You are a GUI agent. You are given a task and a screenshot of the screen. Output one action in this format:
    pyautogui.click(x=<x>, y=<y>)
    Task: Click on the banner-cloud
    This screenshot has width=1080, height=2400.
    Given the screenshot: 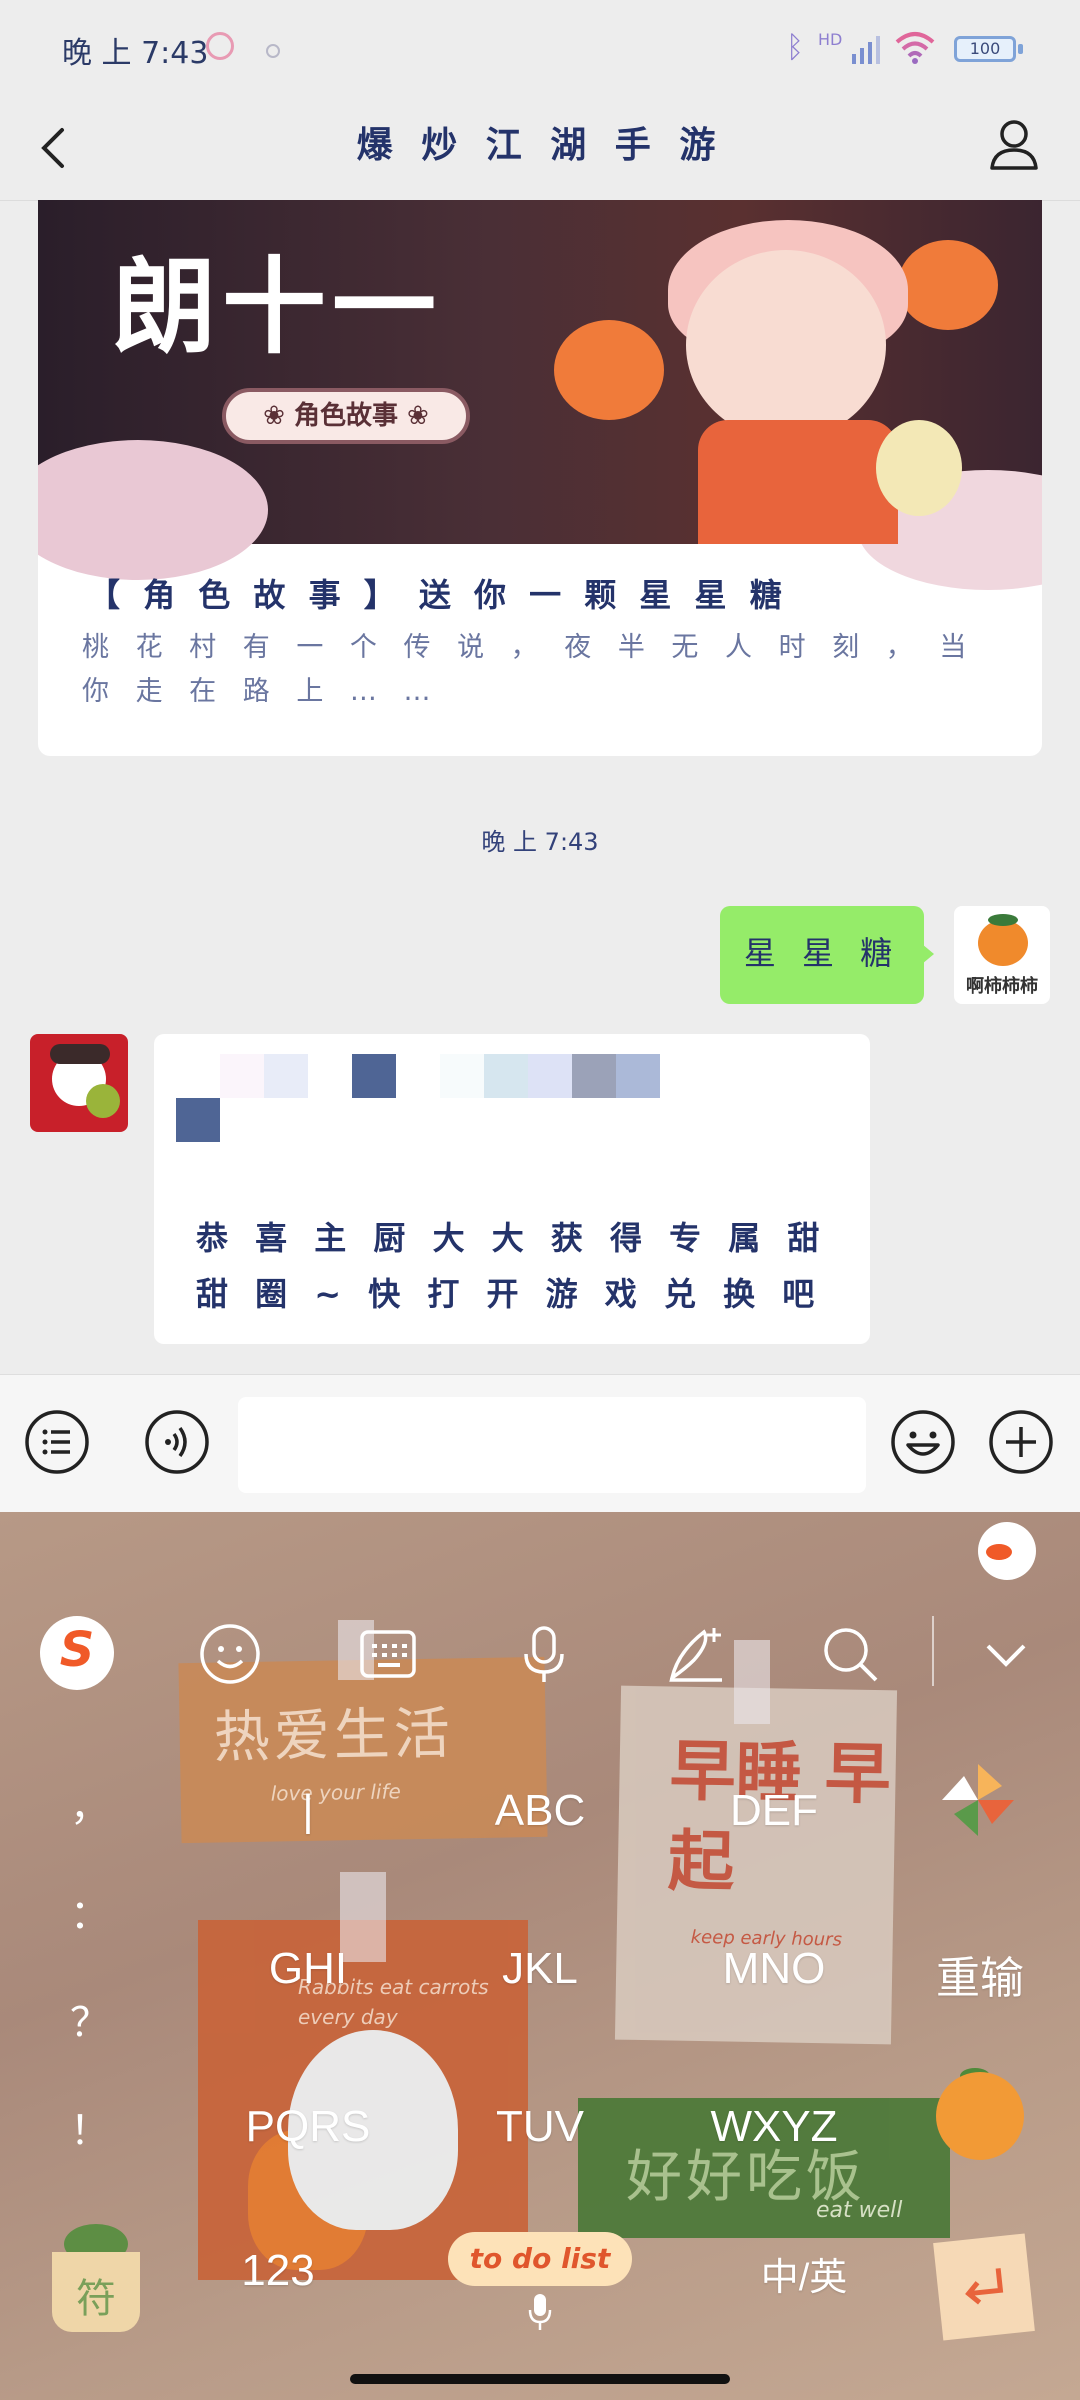 What is the action you would take?
    pyautogui.click(x=153, y=510)
    